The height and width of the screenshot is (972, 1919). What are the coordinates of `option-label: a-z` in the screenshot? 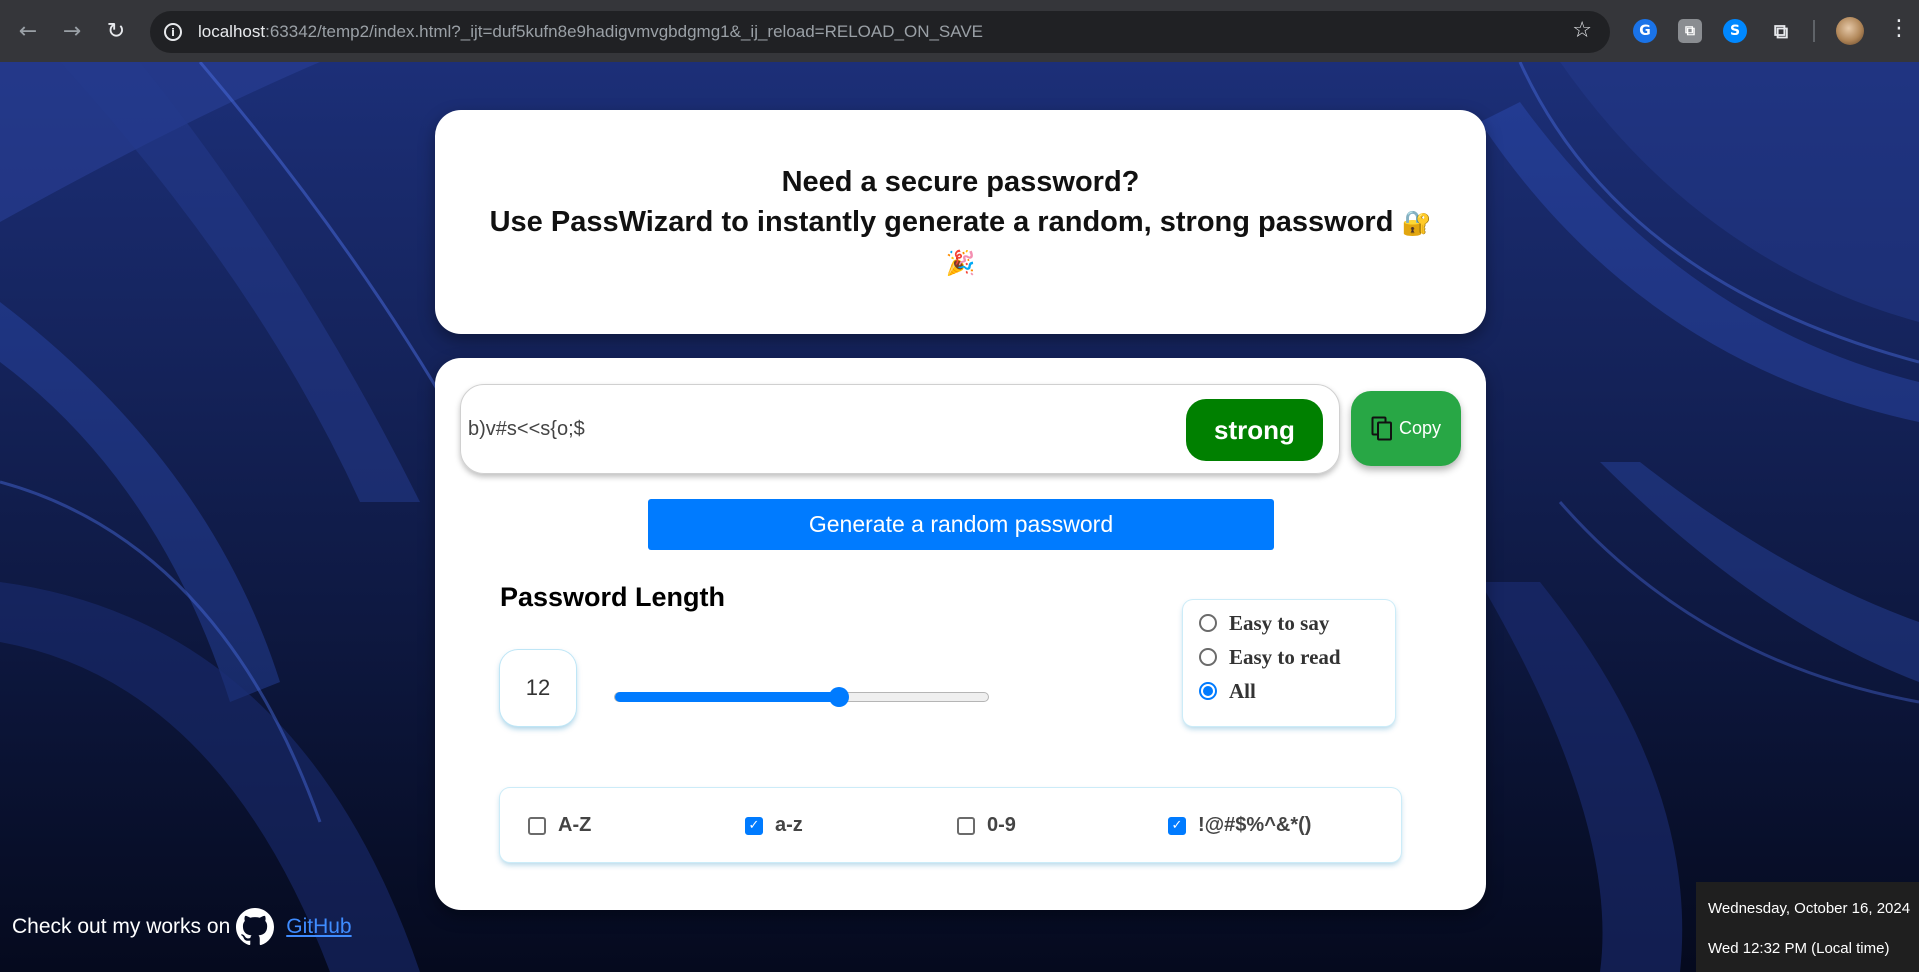 It's located at (789, 825).